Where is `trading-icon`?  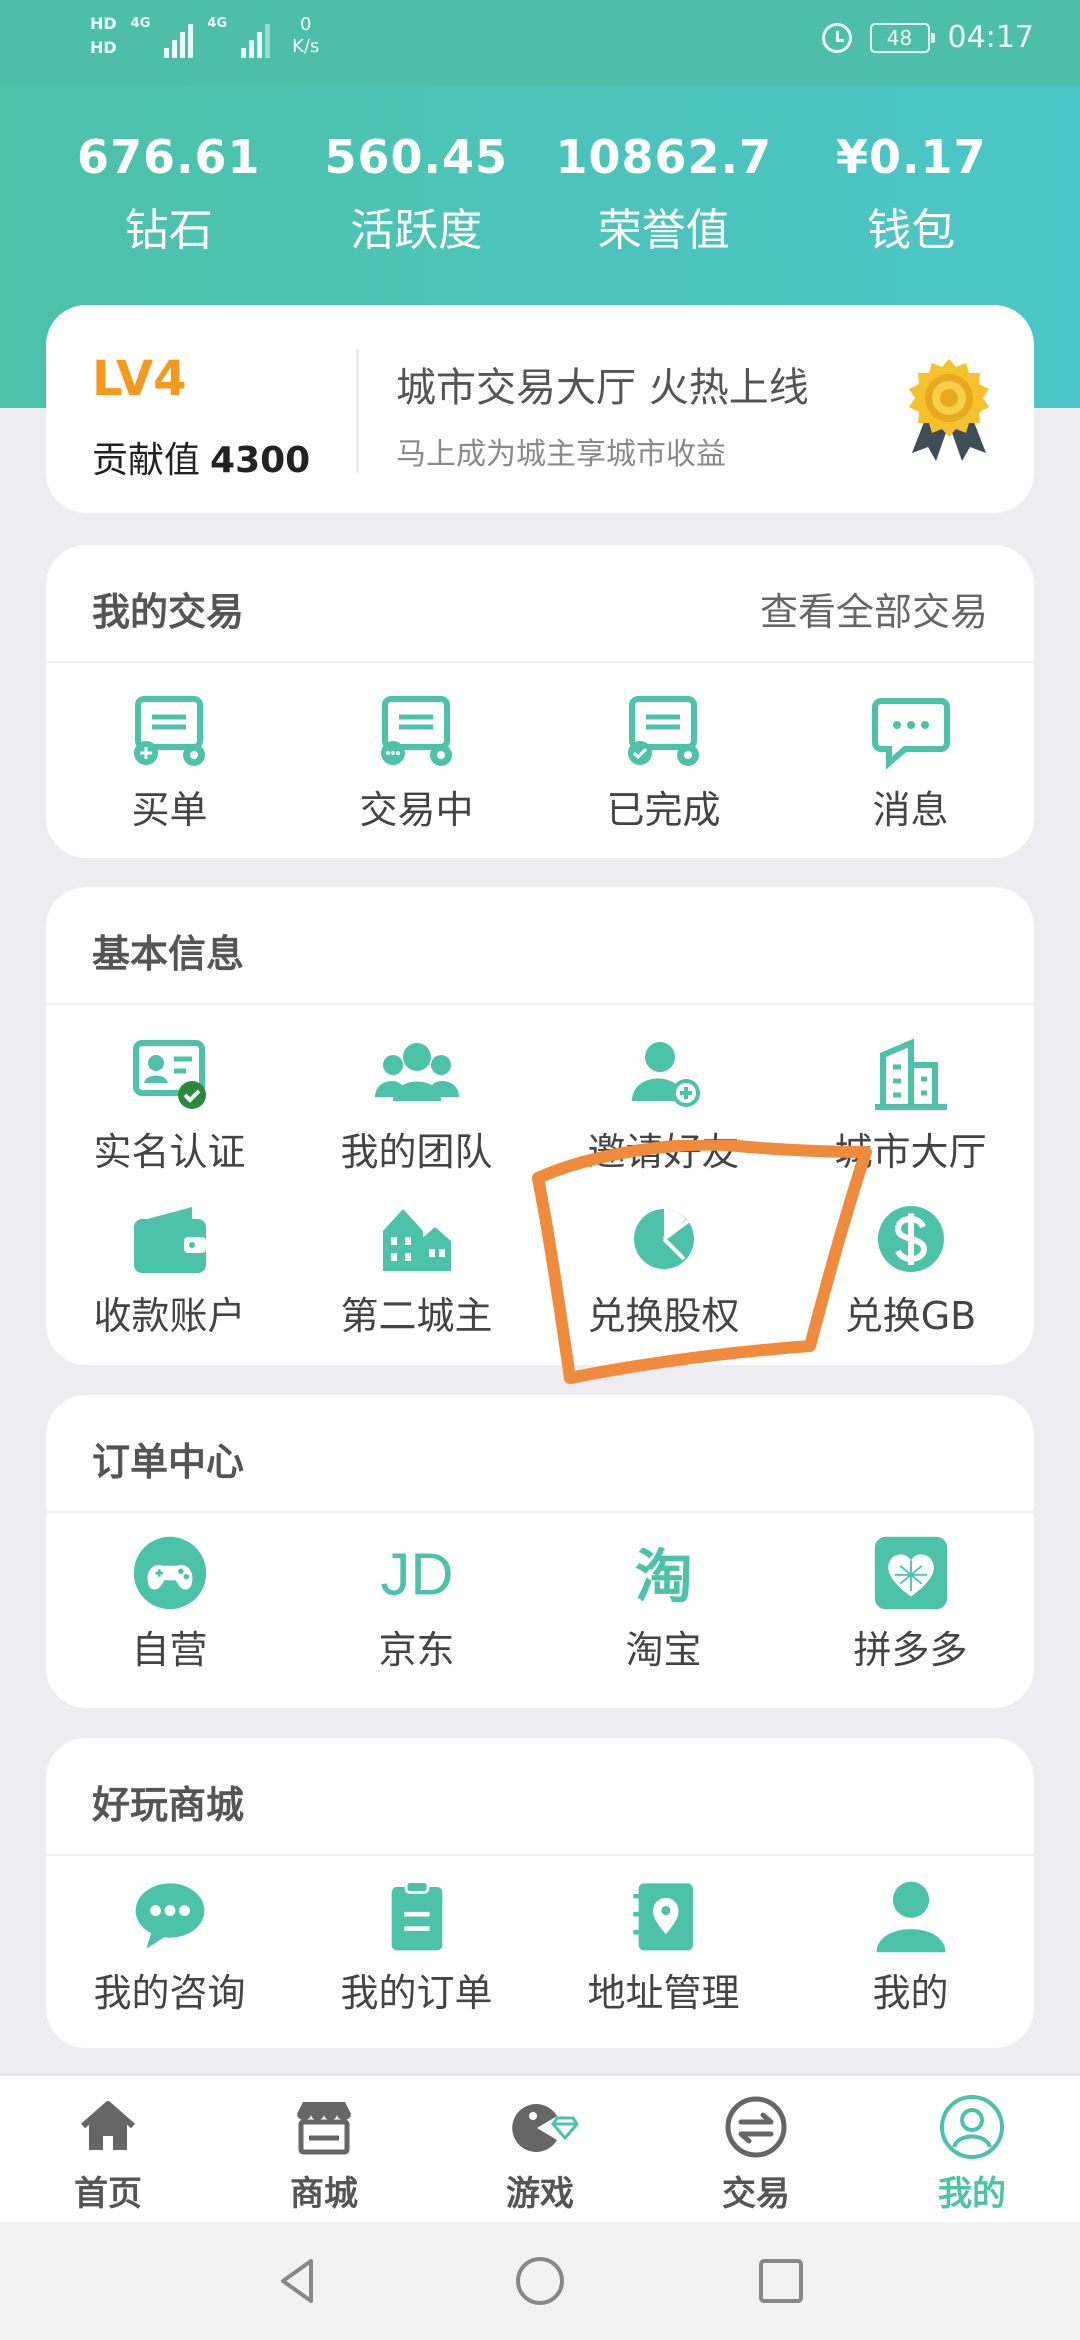
trading-icon is located at coordinates (416, 731).